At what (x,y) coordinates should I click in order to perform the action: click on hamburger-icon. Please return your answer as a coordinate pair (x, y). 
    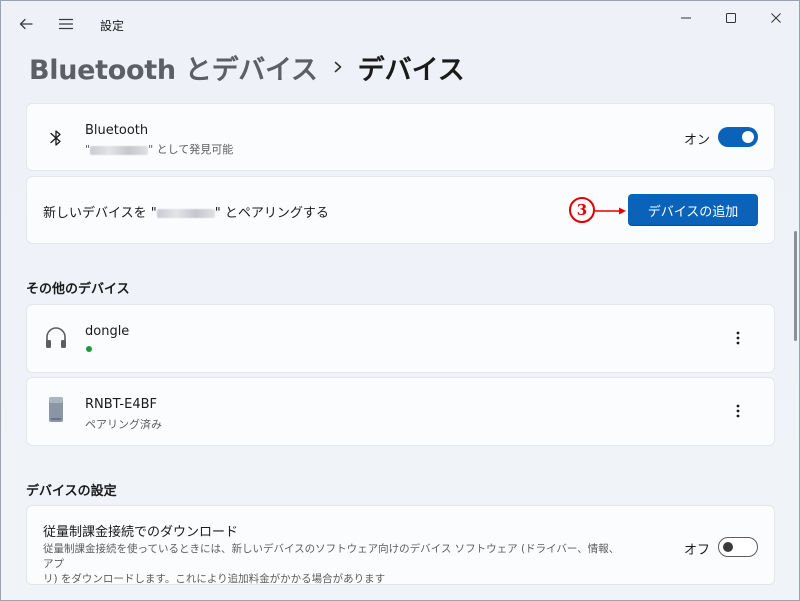
    Looking at the image, I should click on (66, 24).